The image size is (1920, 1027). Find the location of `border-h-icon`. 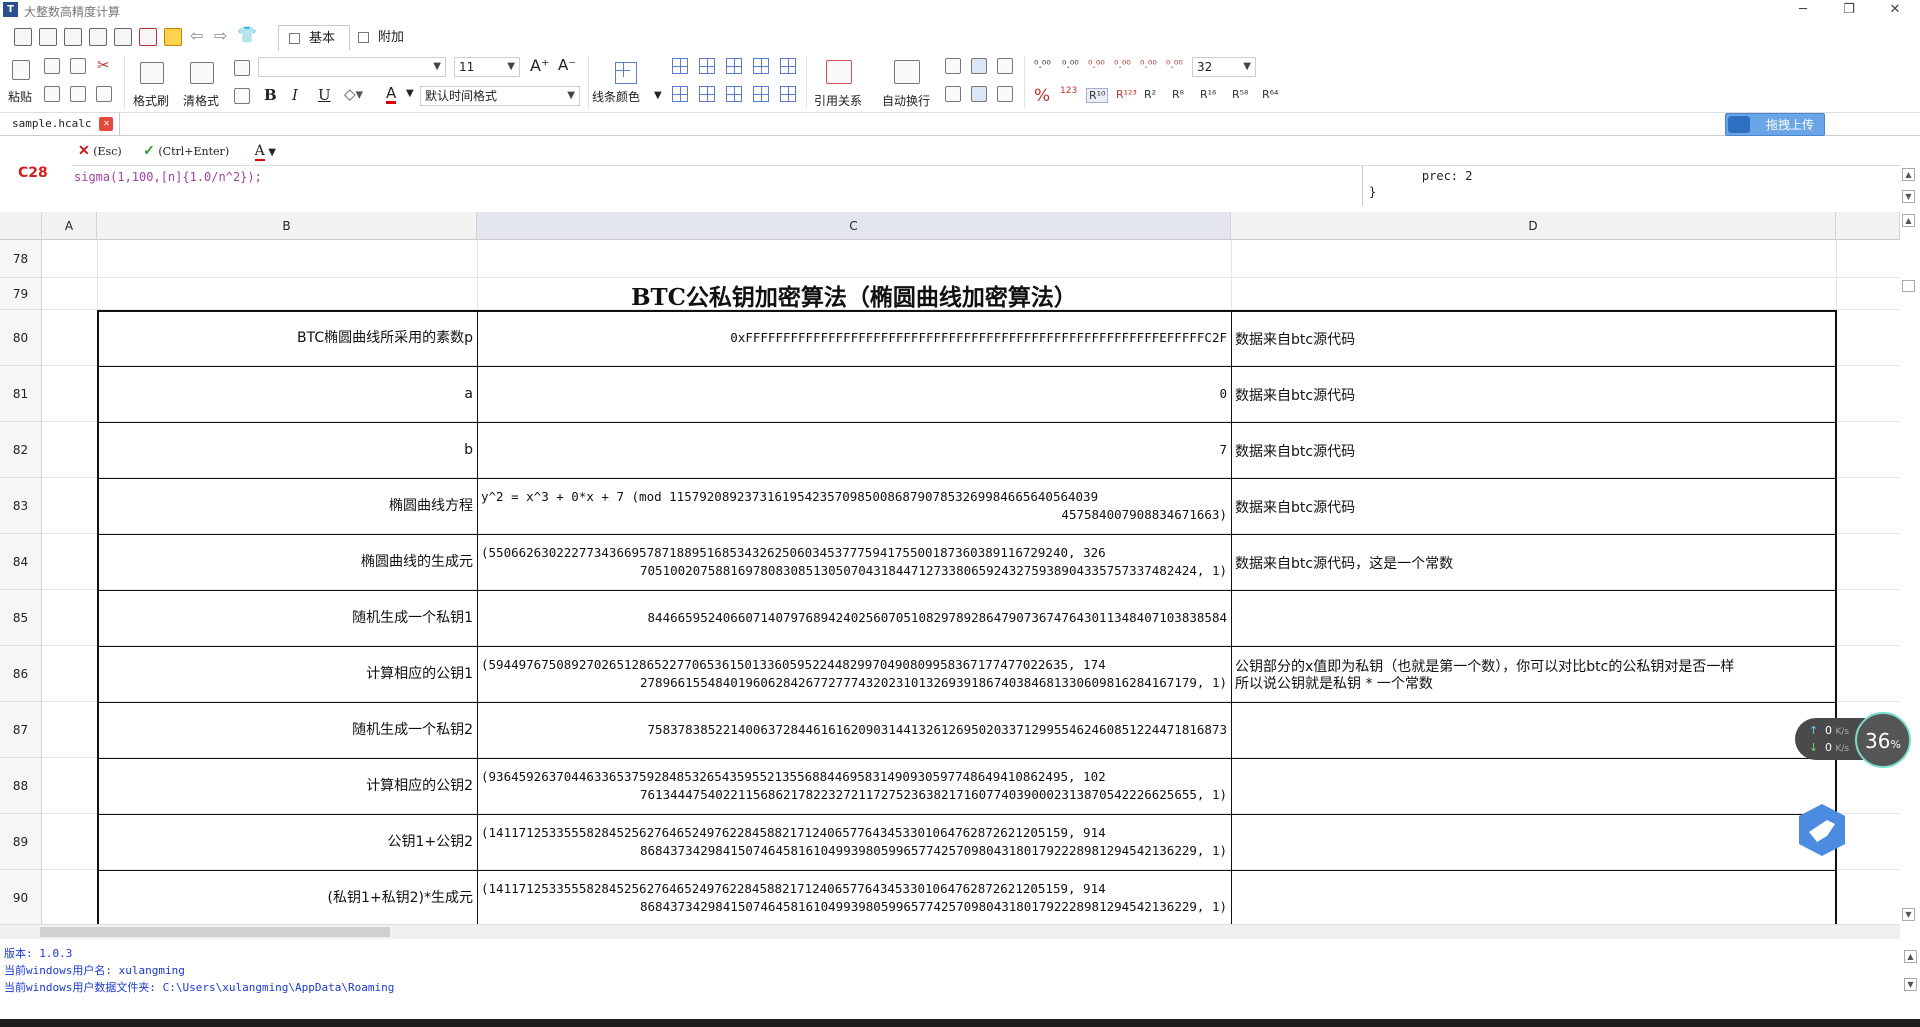

border-h-icon is located at coordinates (761, 66).